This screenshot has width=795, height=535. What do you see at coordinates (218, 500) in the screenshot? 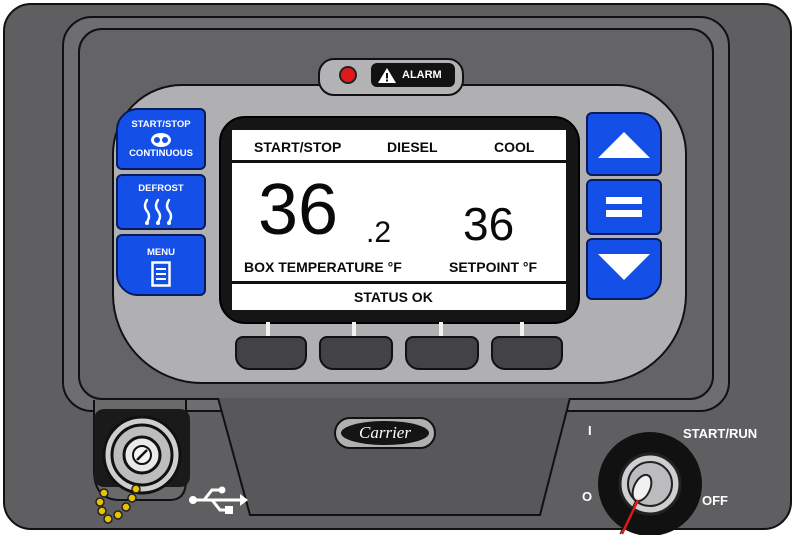
I see `usb-icon` at bounding box center [218, 500].